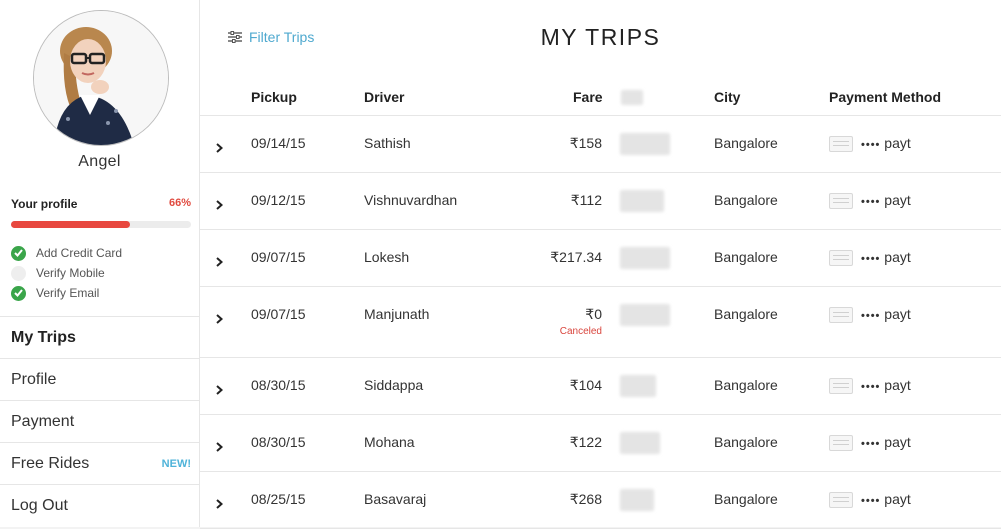 The width and height of the screenshot is (1001, 529). Describe the element at coordinates (593, 314) in the screenshot. I see `trip-fare: ₹0` at that location.